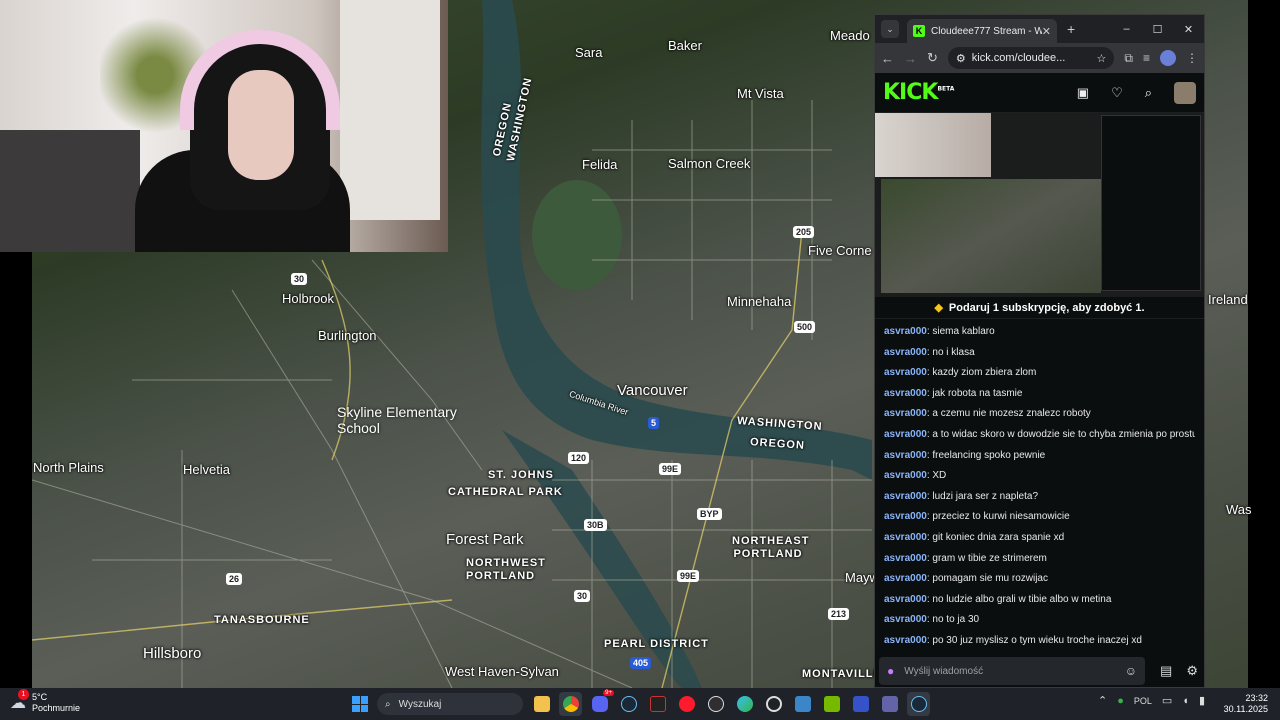 This screenshot has height=720, width=1280. What do you see at coordinates (1039, 205) in the screenshot?
I see `stream-player` at bounding box center [1039, 205].